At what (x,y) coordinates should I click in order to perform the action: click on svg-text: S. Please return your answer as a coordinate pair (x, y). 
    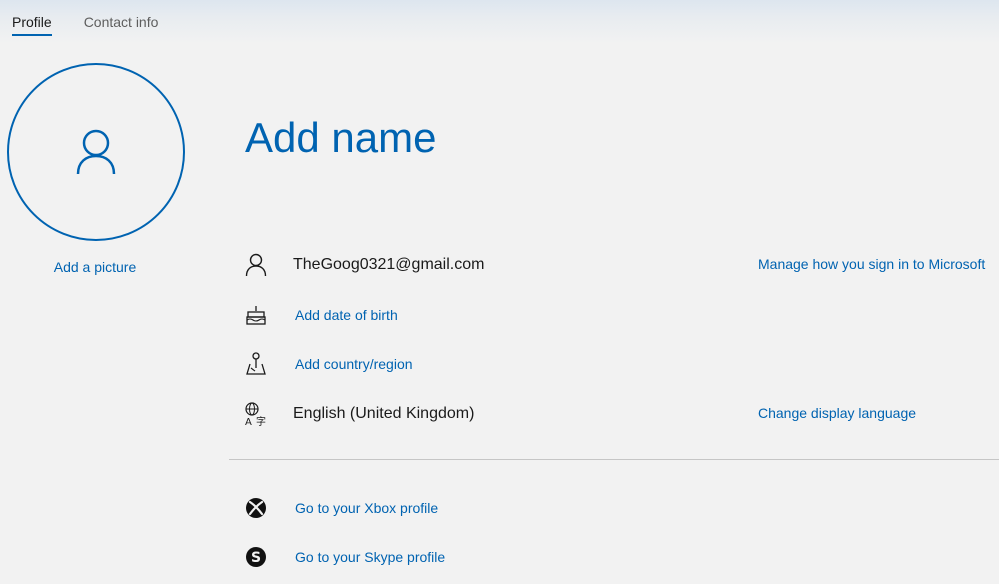
    Looking at the image, I should click on (256, 558).